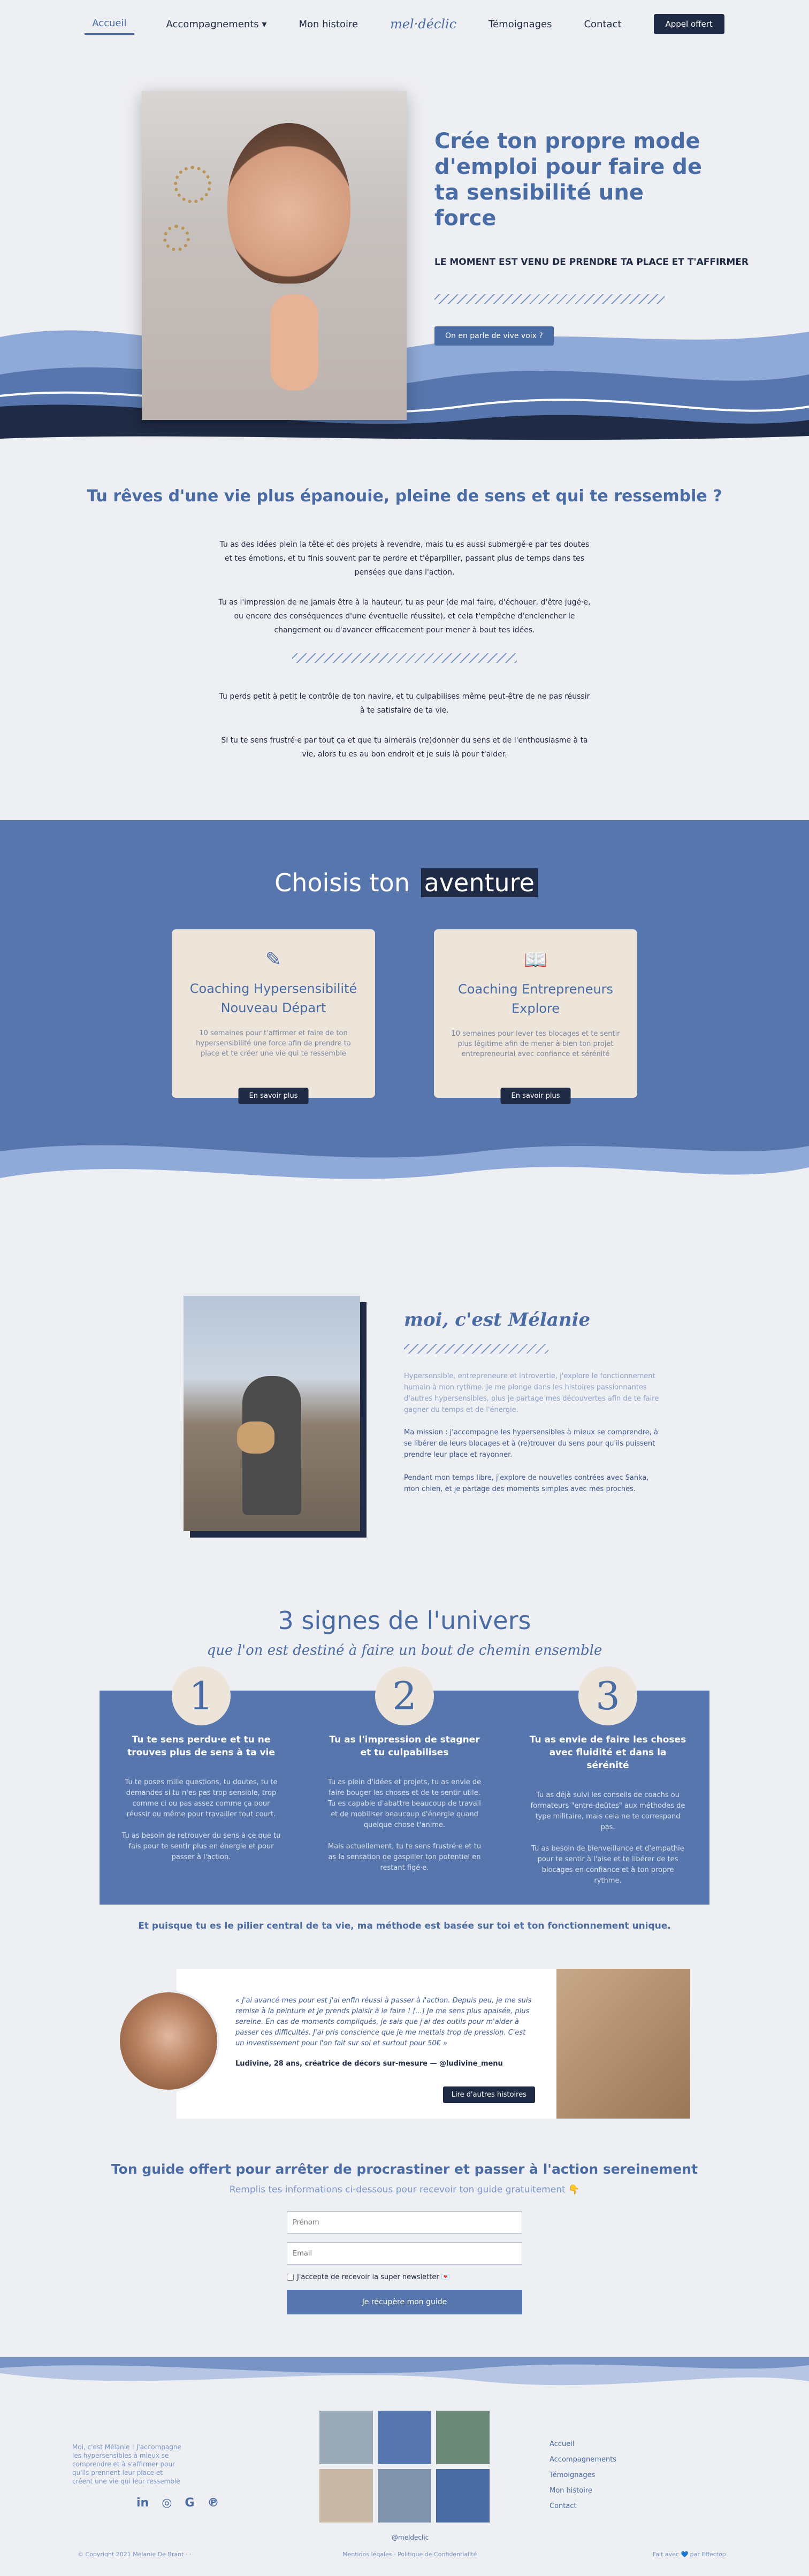  I want to click on social-links: in ◎ G ℗, so click(177, 2503).